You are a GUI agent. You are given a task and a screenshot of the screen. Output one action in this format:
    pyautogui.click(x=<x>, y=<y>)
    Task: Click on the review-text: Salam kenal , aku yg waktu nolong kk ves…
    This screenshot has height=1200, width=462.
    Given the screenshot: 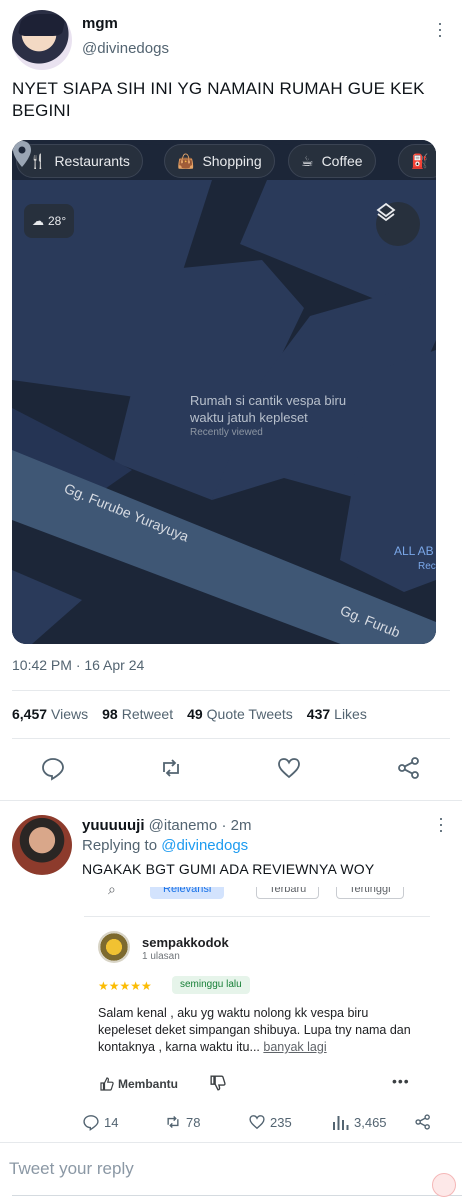 What is the action you would take?
    pyautogui.click(x=254, y=1030)
    